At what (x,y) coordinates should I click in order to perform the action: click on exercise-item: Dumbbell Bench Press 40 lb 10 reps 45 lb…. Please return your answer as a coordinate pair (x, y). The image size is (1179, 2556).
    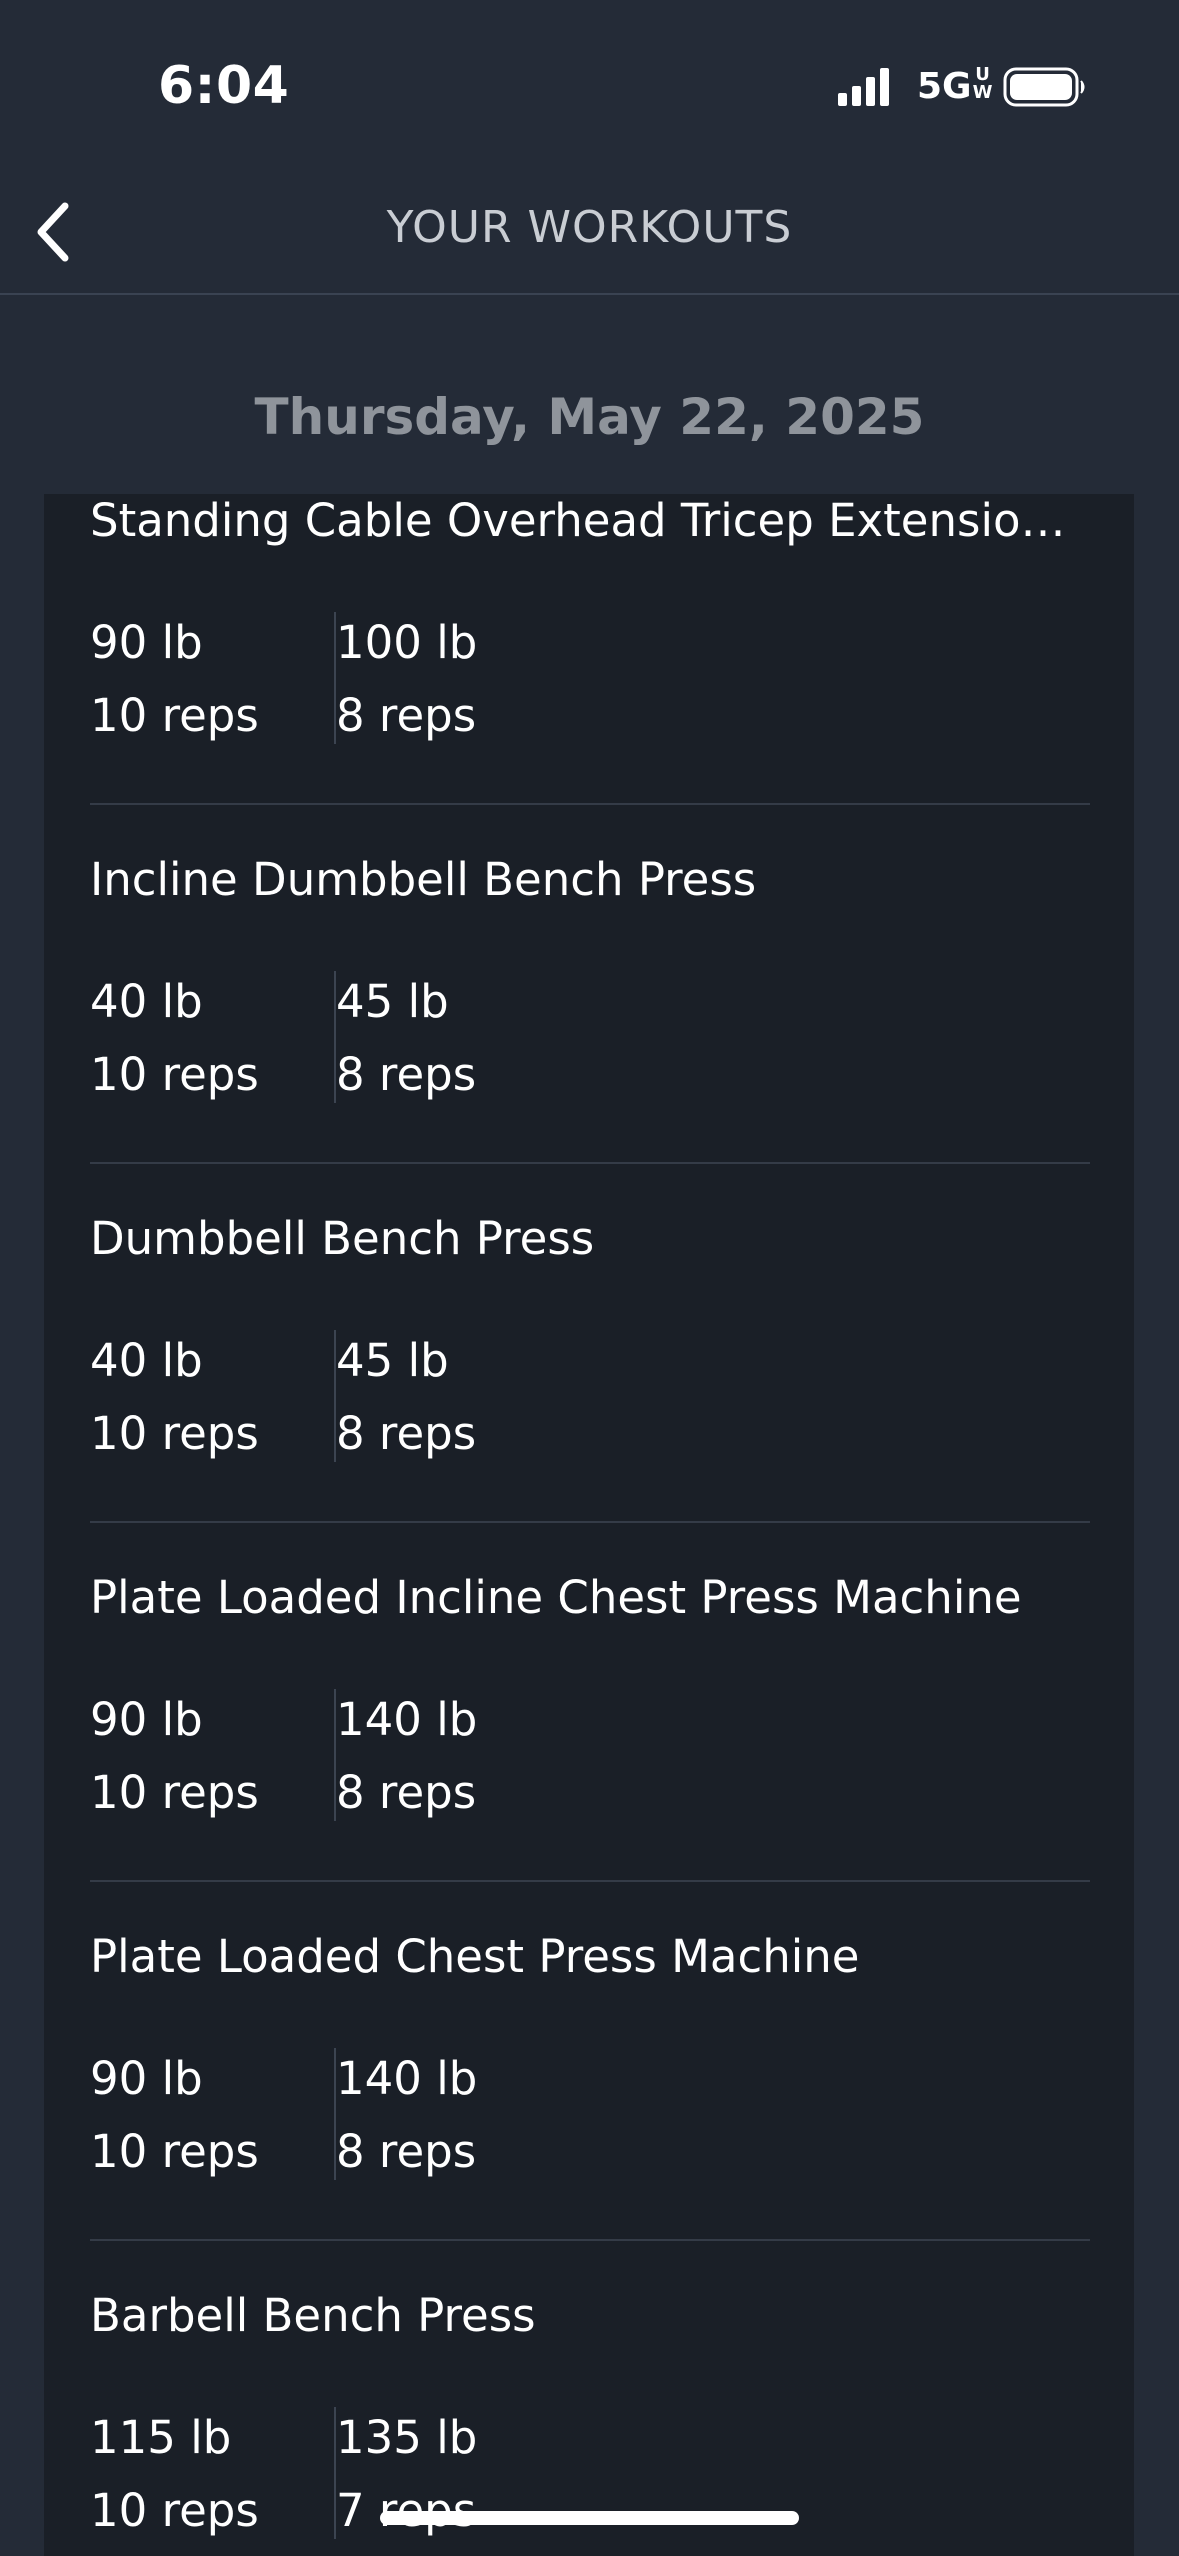
    Looking at the image, I should click on (590, 1391).